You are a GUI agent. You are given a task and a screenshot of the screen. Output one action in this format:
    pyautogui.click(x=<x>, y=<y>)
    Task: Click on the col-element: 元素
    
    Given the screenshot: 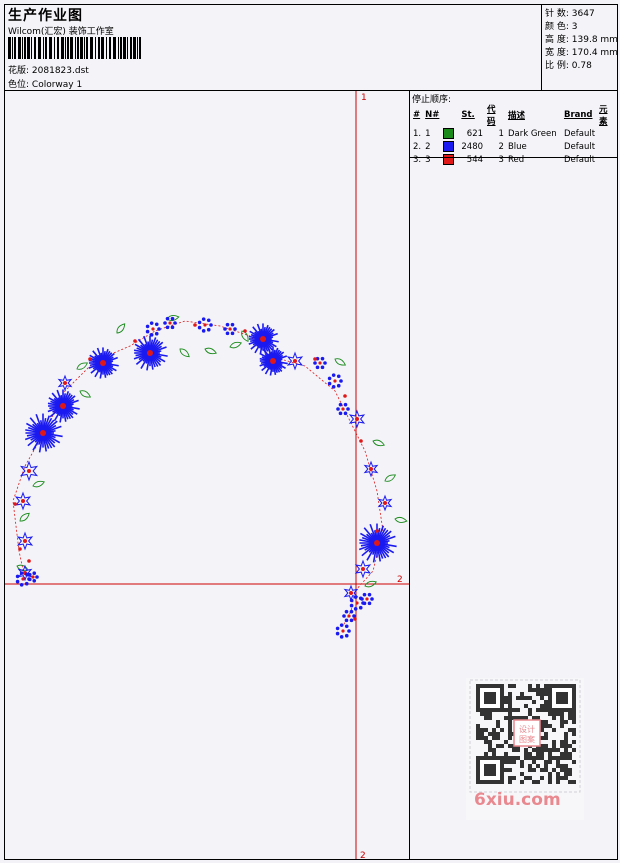 What is the action you would take?
    pyautogui.click(x=603, y=116)
    